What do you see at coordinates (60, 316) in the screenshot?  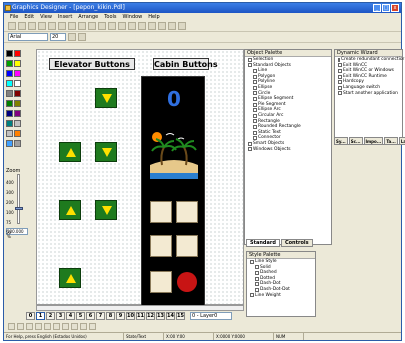 I see `layer-tab-3: 3` at bounding box center [60, 316].